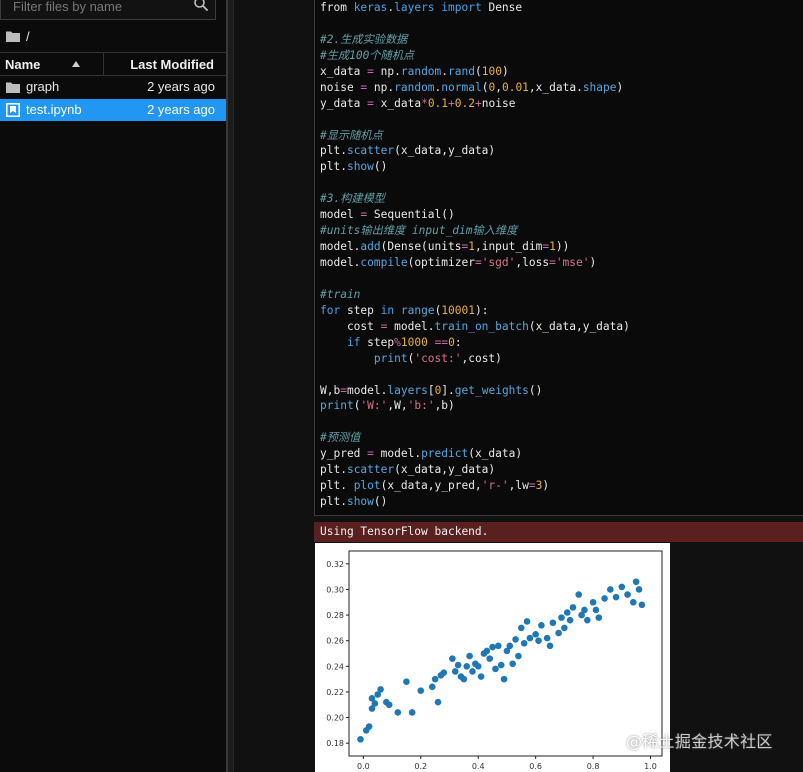  What do you see at coordinates (461, 7) in the screenshot?
I see `code-token: import` at bounding box center [461, 7].